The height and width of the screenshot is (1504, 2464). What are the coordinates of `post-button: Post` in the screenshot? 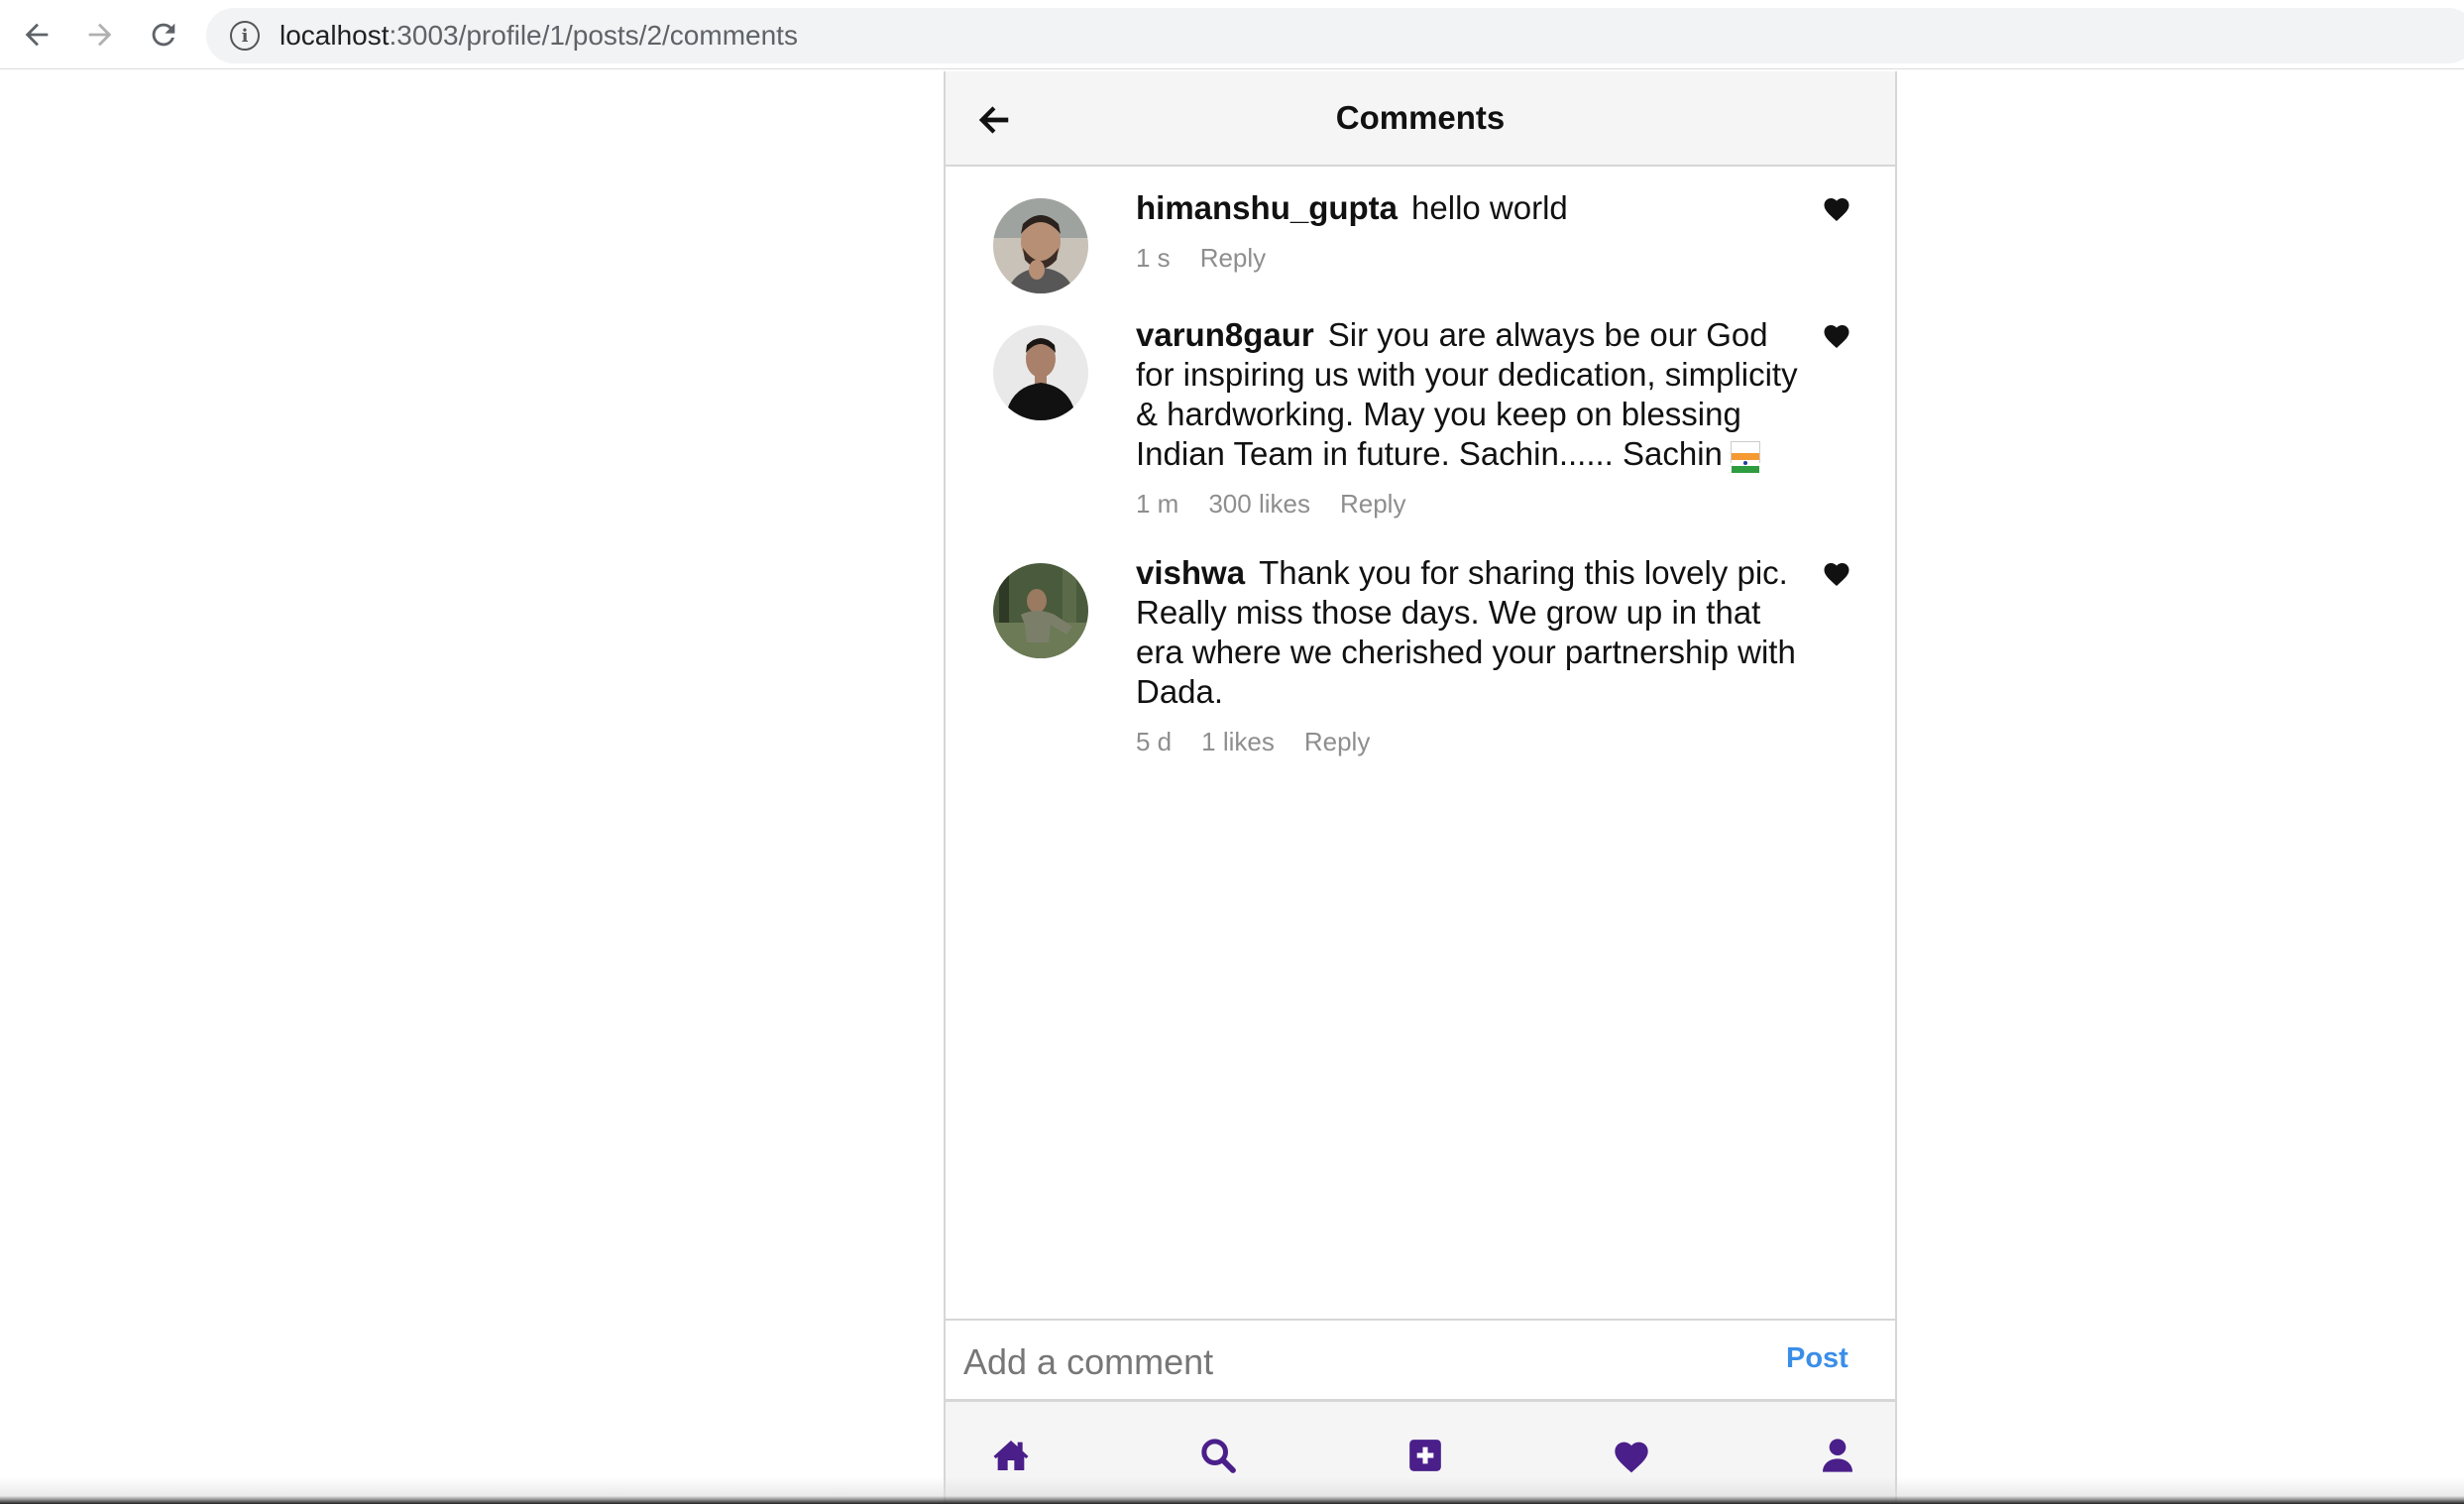 It's located at (1817, 1359).